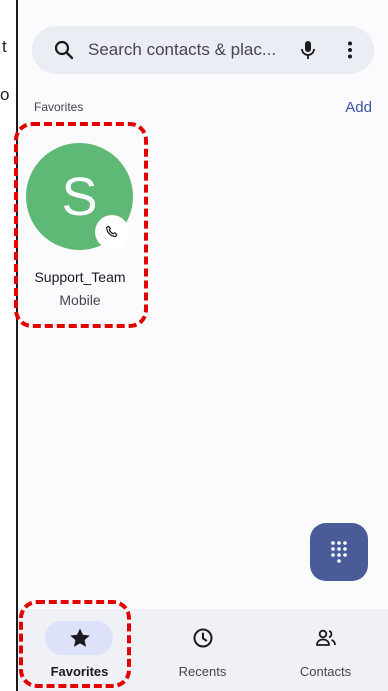  I want to click on more-options-icon, so click(350, 50).